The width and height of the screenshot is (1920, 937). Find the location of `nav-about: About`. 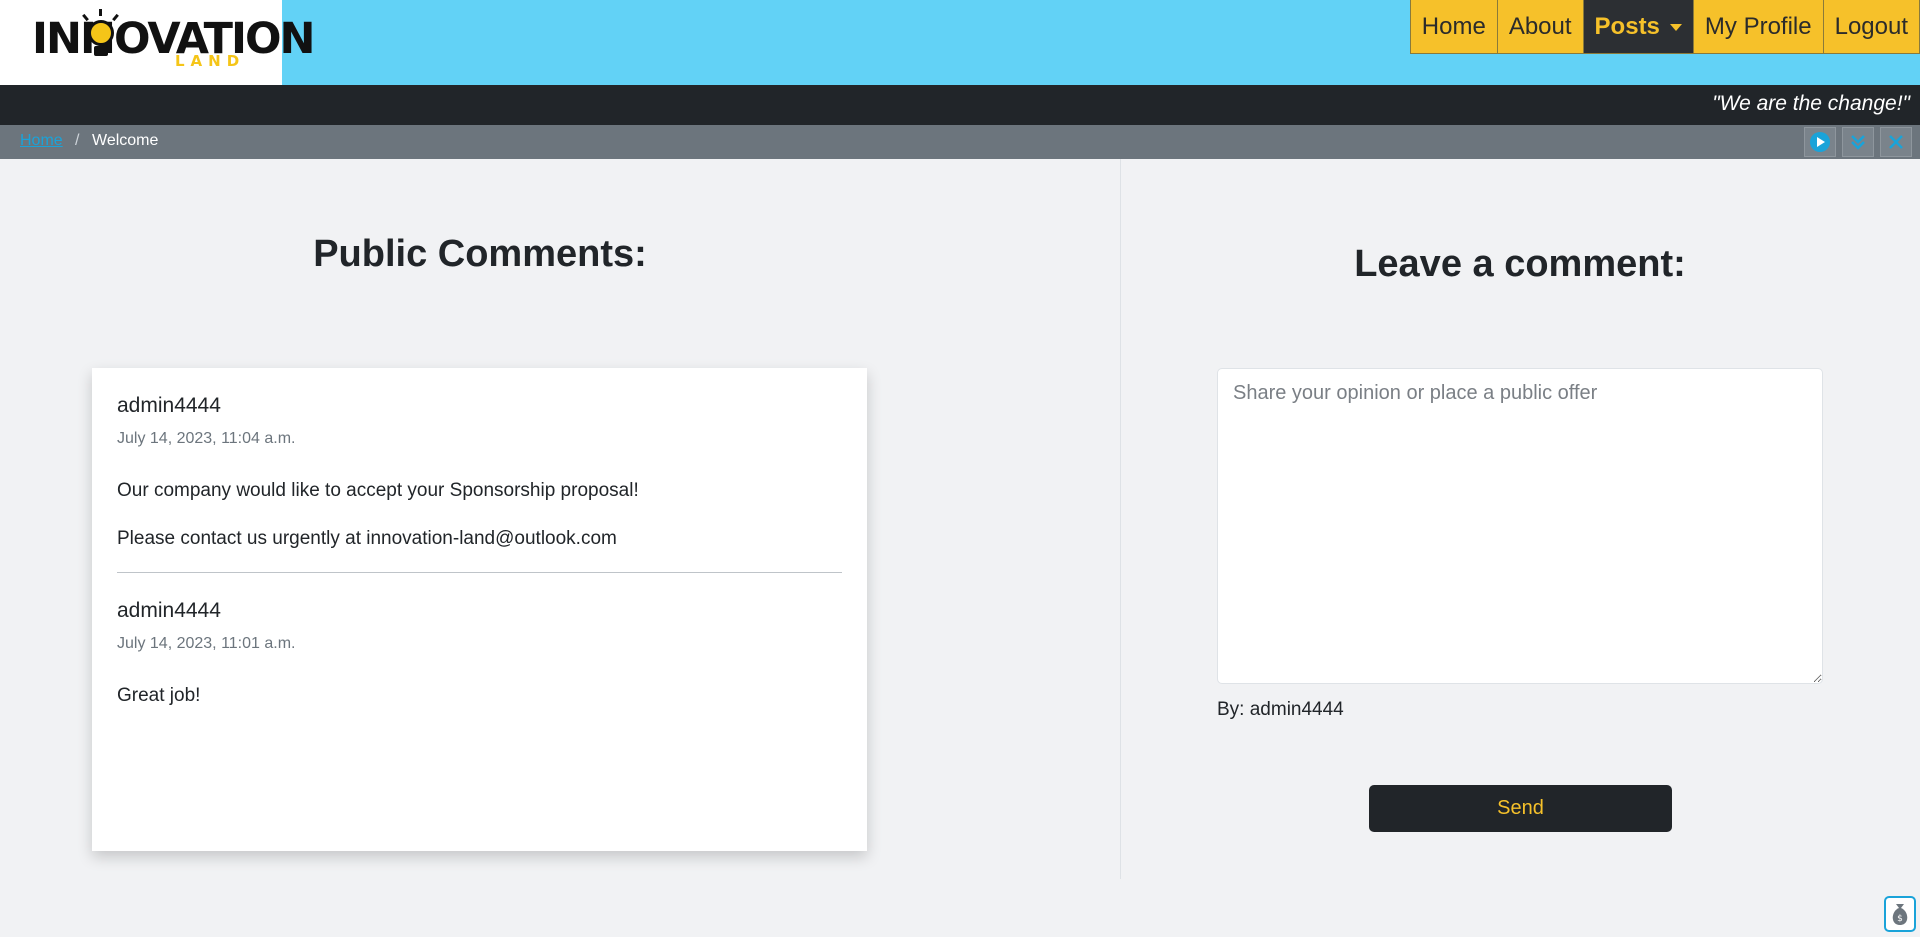

nav-about: About is located at coordinates (1540, 27).